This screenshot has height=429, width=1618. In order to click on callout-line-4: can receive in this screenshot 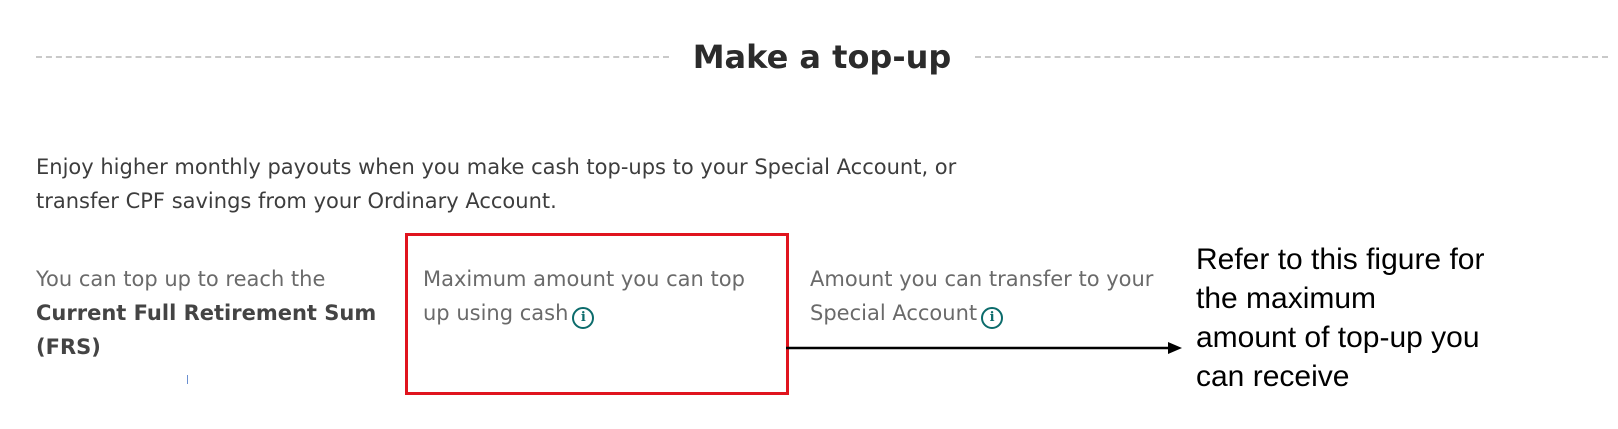, I will do `click(1273, 376)`.